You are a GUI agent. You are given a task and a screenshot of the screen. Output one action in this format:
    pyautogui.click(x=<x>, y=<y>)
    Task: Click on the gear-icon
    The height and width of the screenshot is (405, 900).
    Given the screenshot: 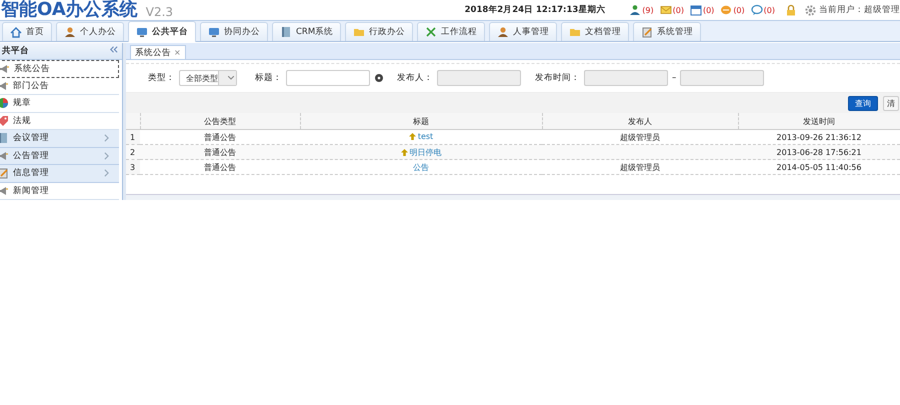 What is the action you would take?
    pyautogui.click(x=810, y=10)
    